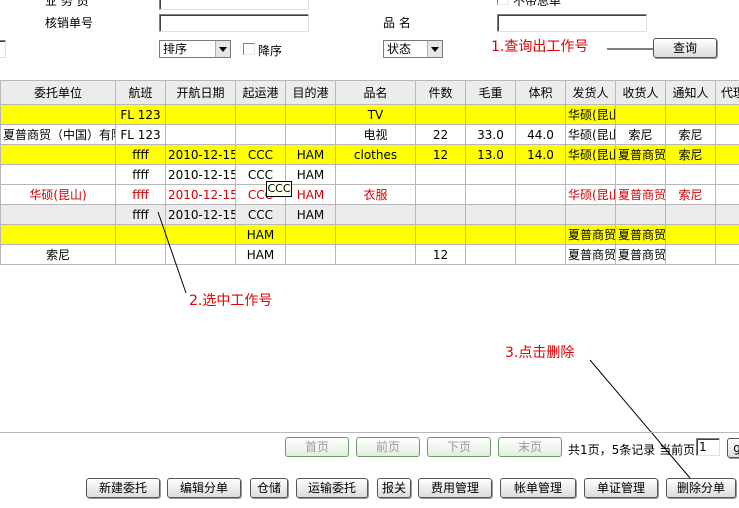 This screenshot has height=508, width=739. Describe the element at coordinates (58, 194) in the screenshot. I see `table-cell: 华硕(昆山)` at that location.